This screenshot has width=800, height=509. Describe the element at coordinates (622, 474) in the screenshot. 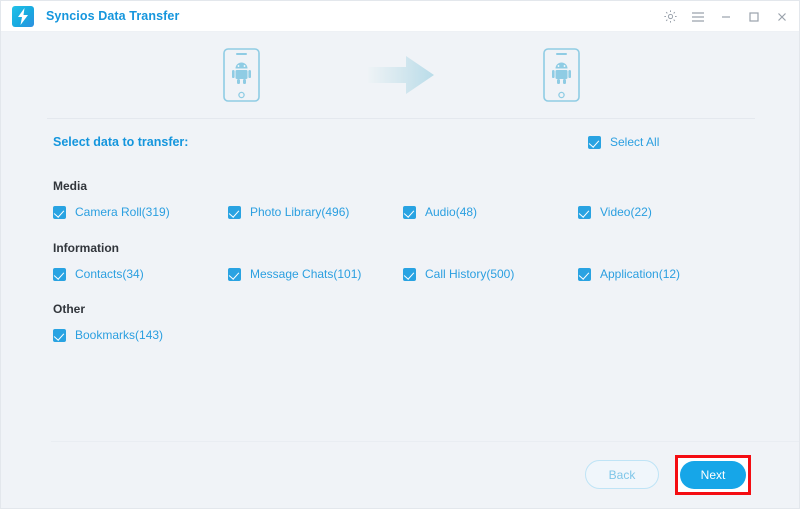

I see `back-button: Back` at that location.